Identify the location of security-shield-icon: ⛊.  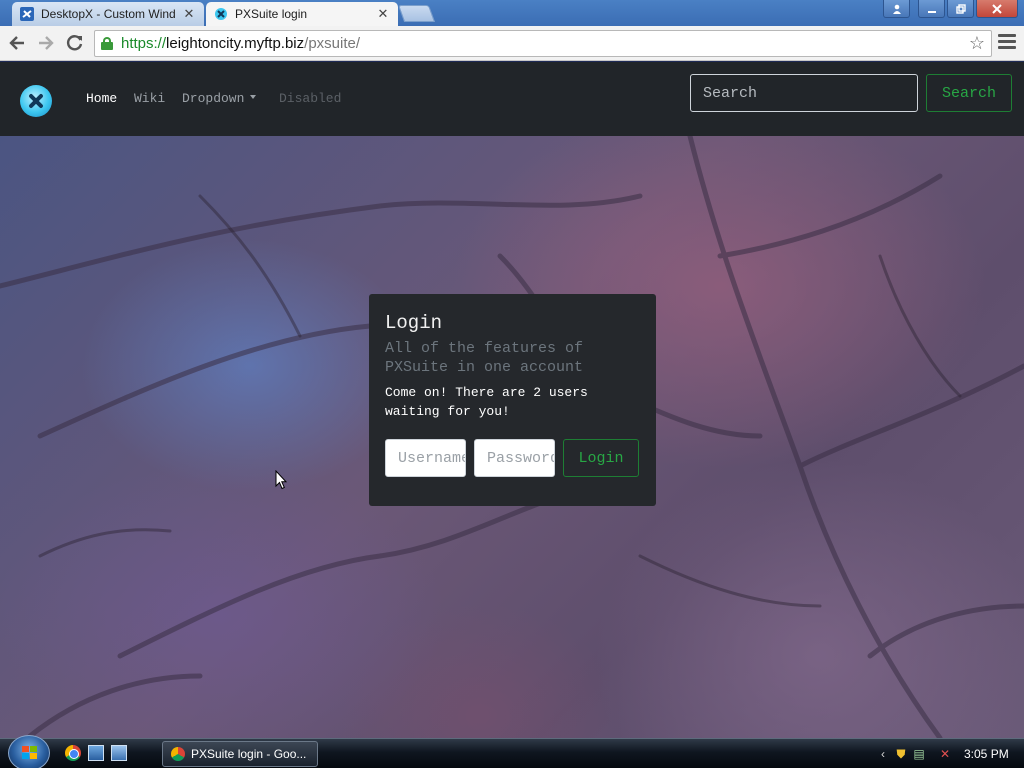
(901, 754).